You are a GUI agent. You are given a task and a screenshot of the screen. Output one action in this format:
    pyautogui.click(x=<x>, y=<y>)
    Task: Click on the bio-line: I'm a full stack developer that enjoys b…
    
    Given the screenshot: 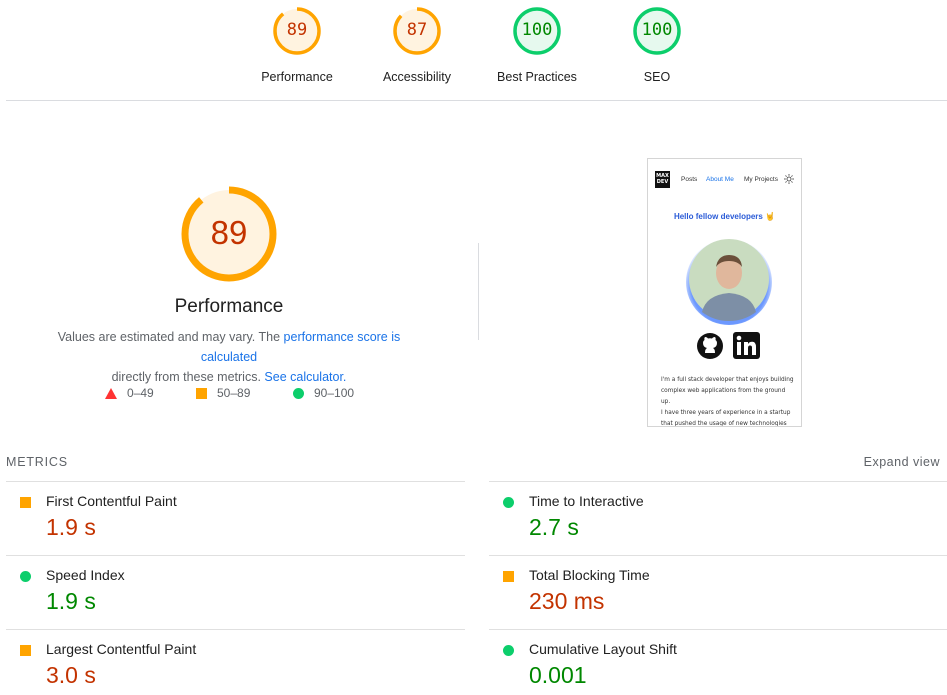 What is the action you would take?
    pyautogui.click(x=727, y=380)
    